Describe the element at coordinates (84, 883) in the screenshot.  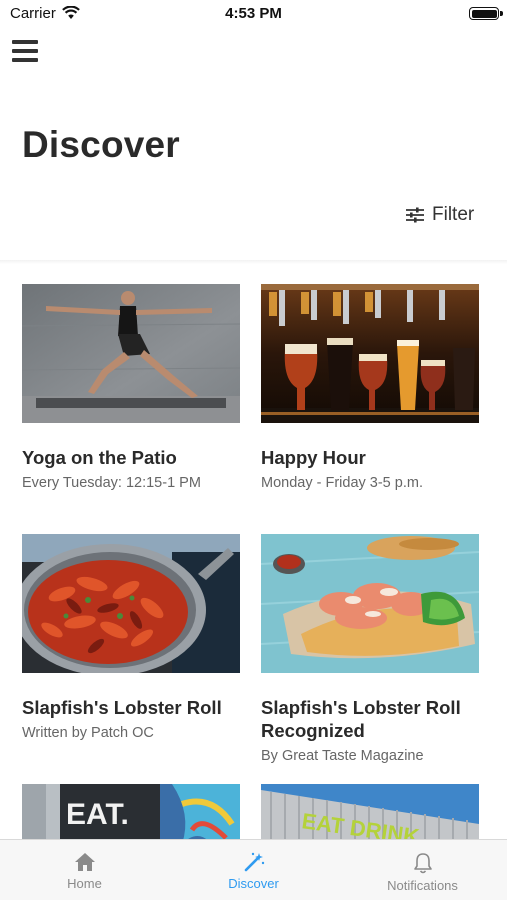
I see `tab-label: Home` at that location.